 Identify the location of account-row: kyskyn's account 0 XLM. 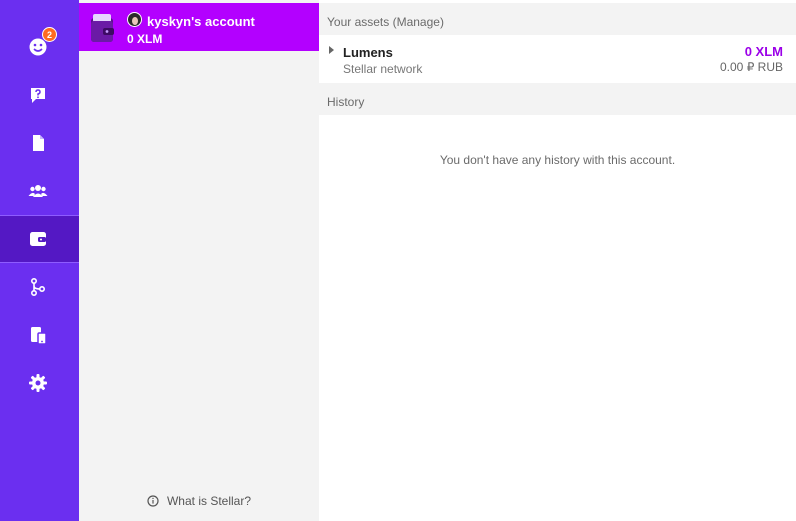
(199, 27).